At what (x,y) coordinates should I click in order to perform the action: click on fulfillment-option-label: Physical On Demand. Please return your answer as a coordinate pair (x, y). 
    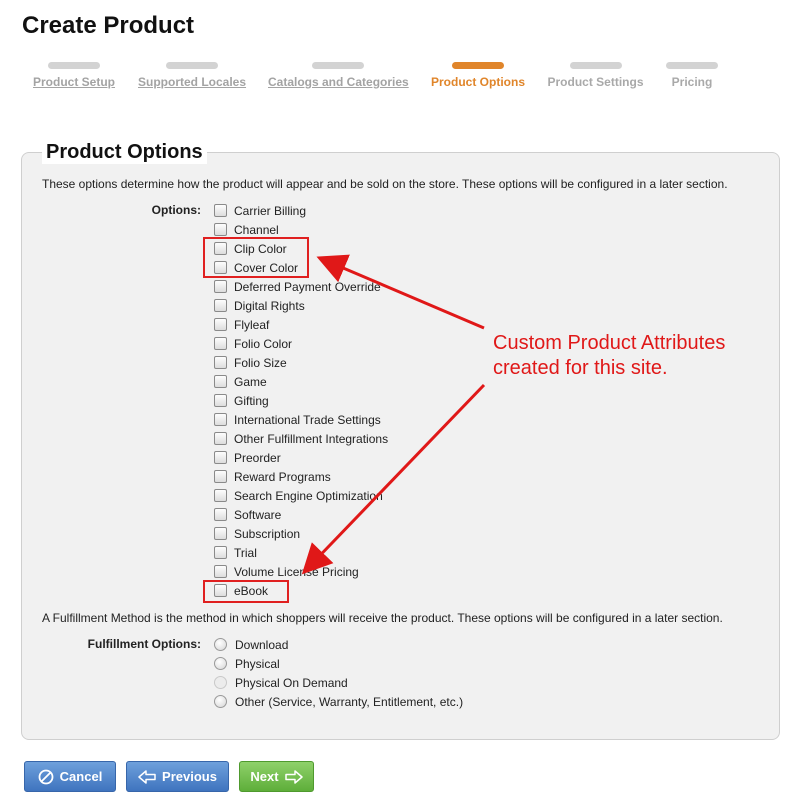
    Looking at the image, I should click on (291, 682).